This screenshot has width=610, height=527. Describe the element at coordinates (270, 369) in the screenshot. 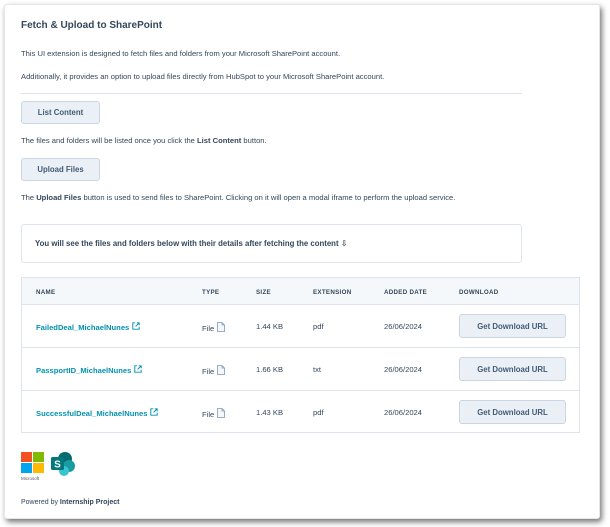

I see `file-size: 1.66 KB` at that location.